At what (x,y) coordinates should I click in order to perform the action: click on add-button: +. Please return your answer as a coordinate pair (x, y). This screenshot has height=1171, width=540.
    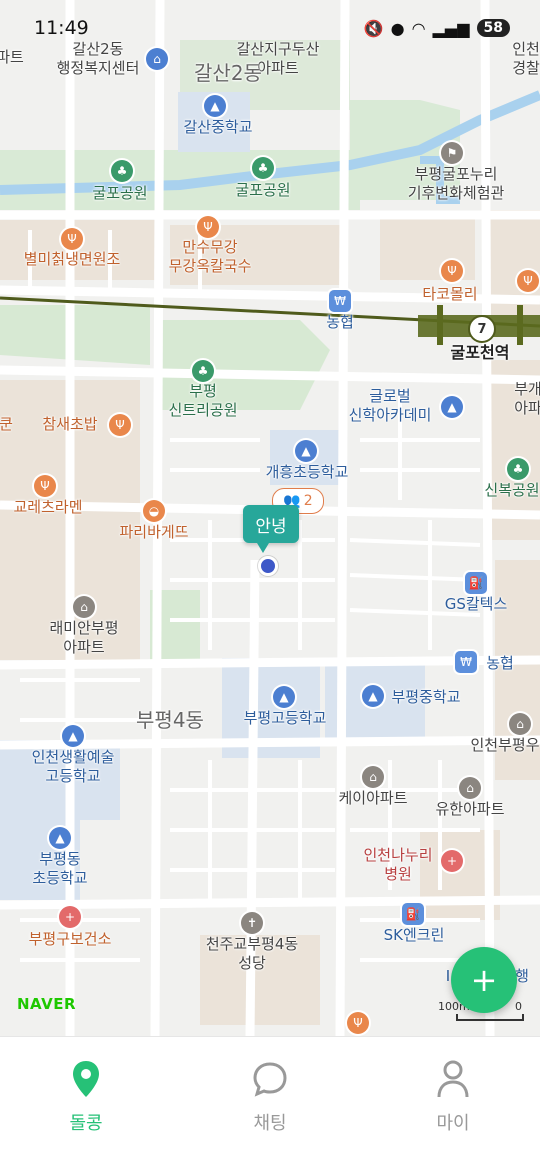
    Looking at the image, I should click on (484, 980).